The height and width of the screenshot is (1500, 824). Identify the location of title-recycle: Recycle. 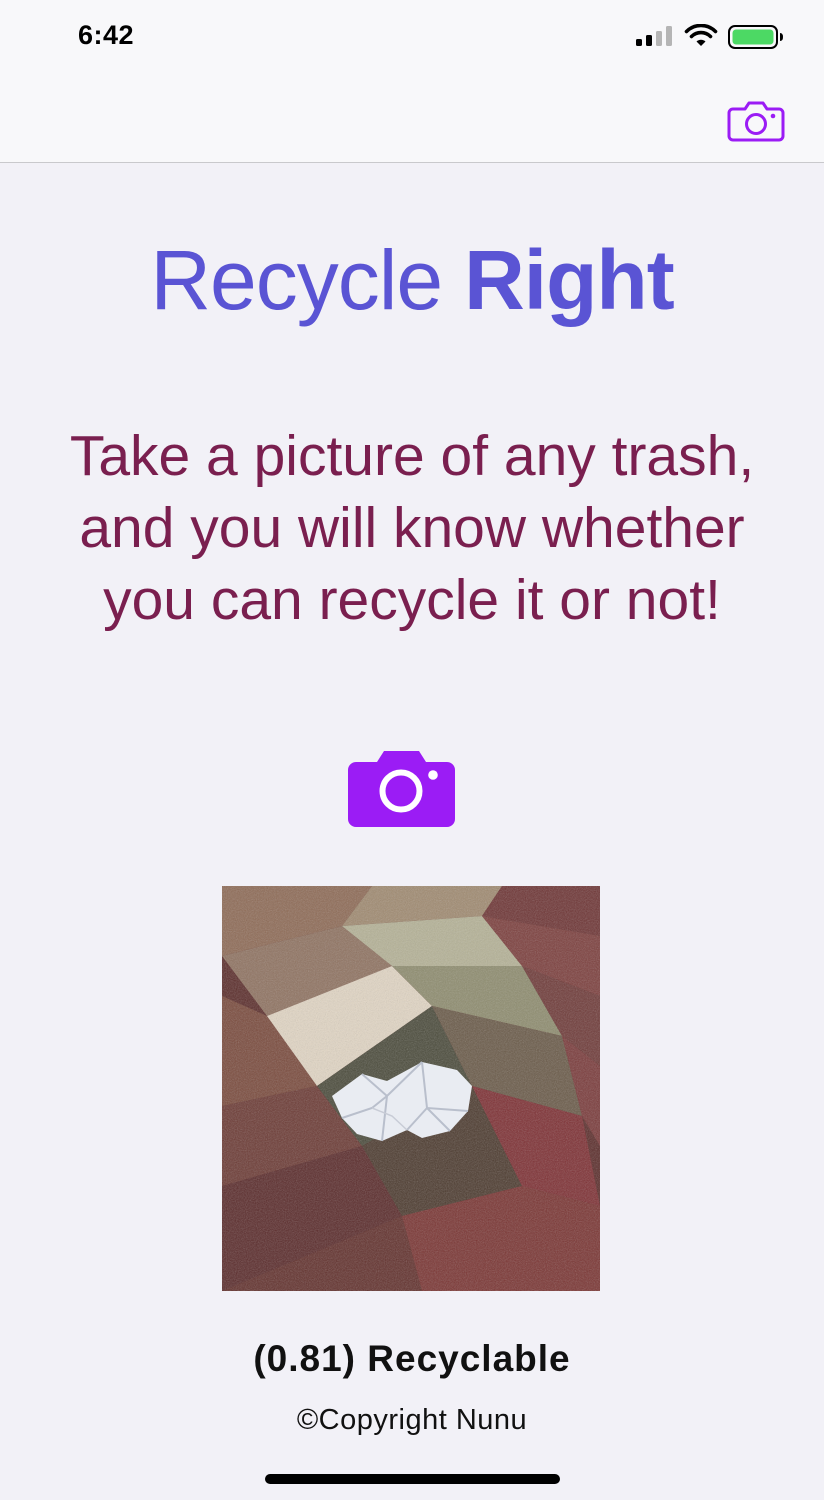
(296, 280).